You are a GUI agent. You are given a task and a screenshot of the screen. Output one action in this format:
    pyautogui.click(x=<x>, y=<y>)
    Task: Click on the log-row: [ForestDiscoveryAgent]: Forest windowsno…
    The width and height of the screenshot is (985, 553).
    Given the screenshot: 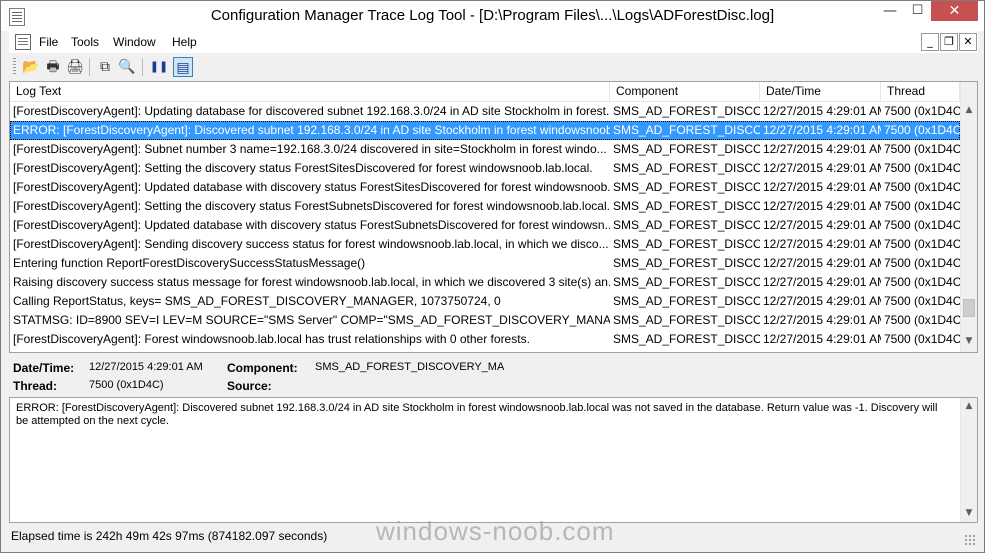 What is the action you would take?
    pyautogui.click(x=485, y=339)
    